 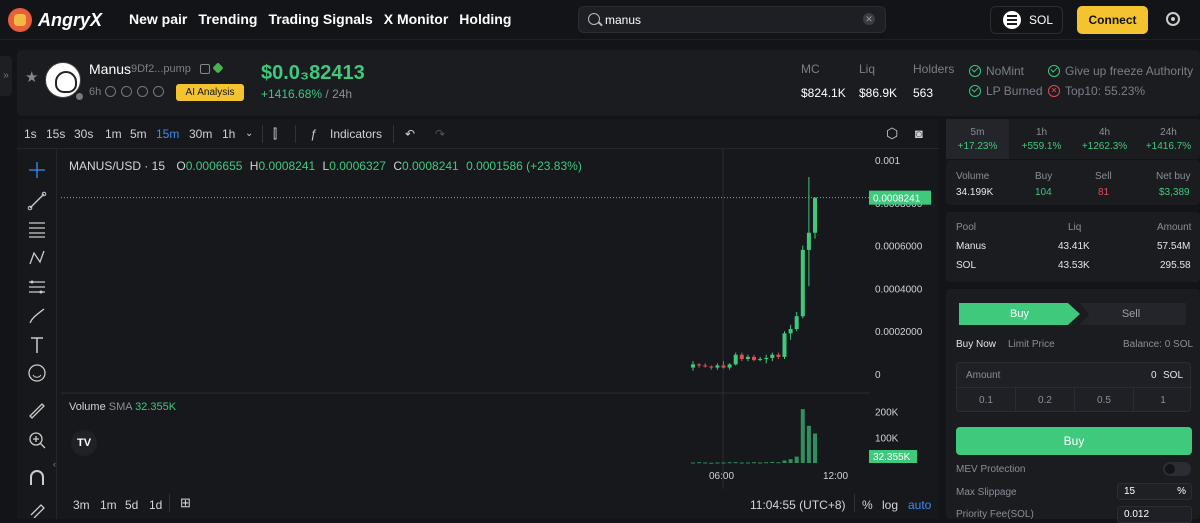 What do you see at coordinates (108, 505) in the screenshot?
I see `range-1m: 1m` at bounding box center [108, 505].